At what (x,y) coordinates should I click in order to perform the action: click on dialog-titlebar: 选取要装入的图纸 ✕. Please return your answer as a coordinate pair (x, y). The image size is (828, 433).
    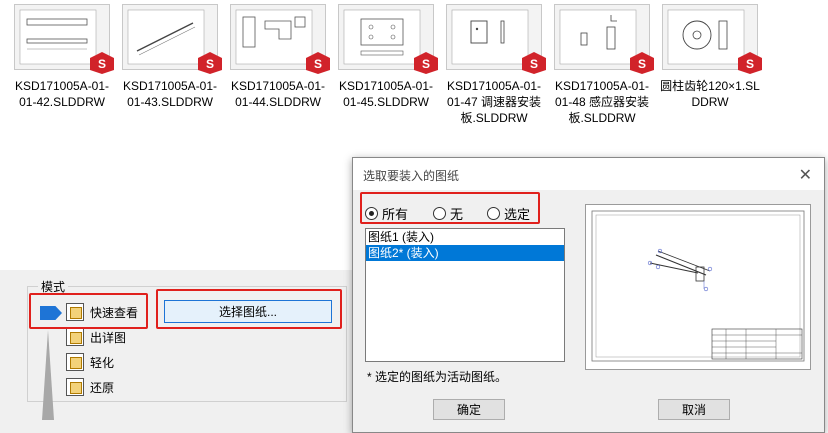
    Looking at the image, I should click on (588, 174).